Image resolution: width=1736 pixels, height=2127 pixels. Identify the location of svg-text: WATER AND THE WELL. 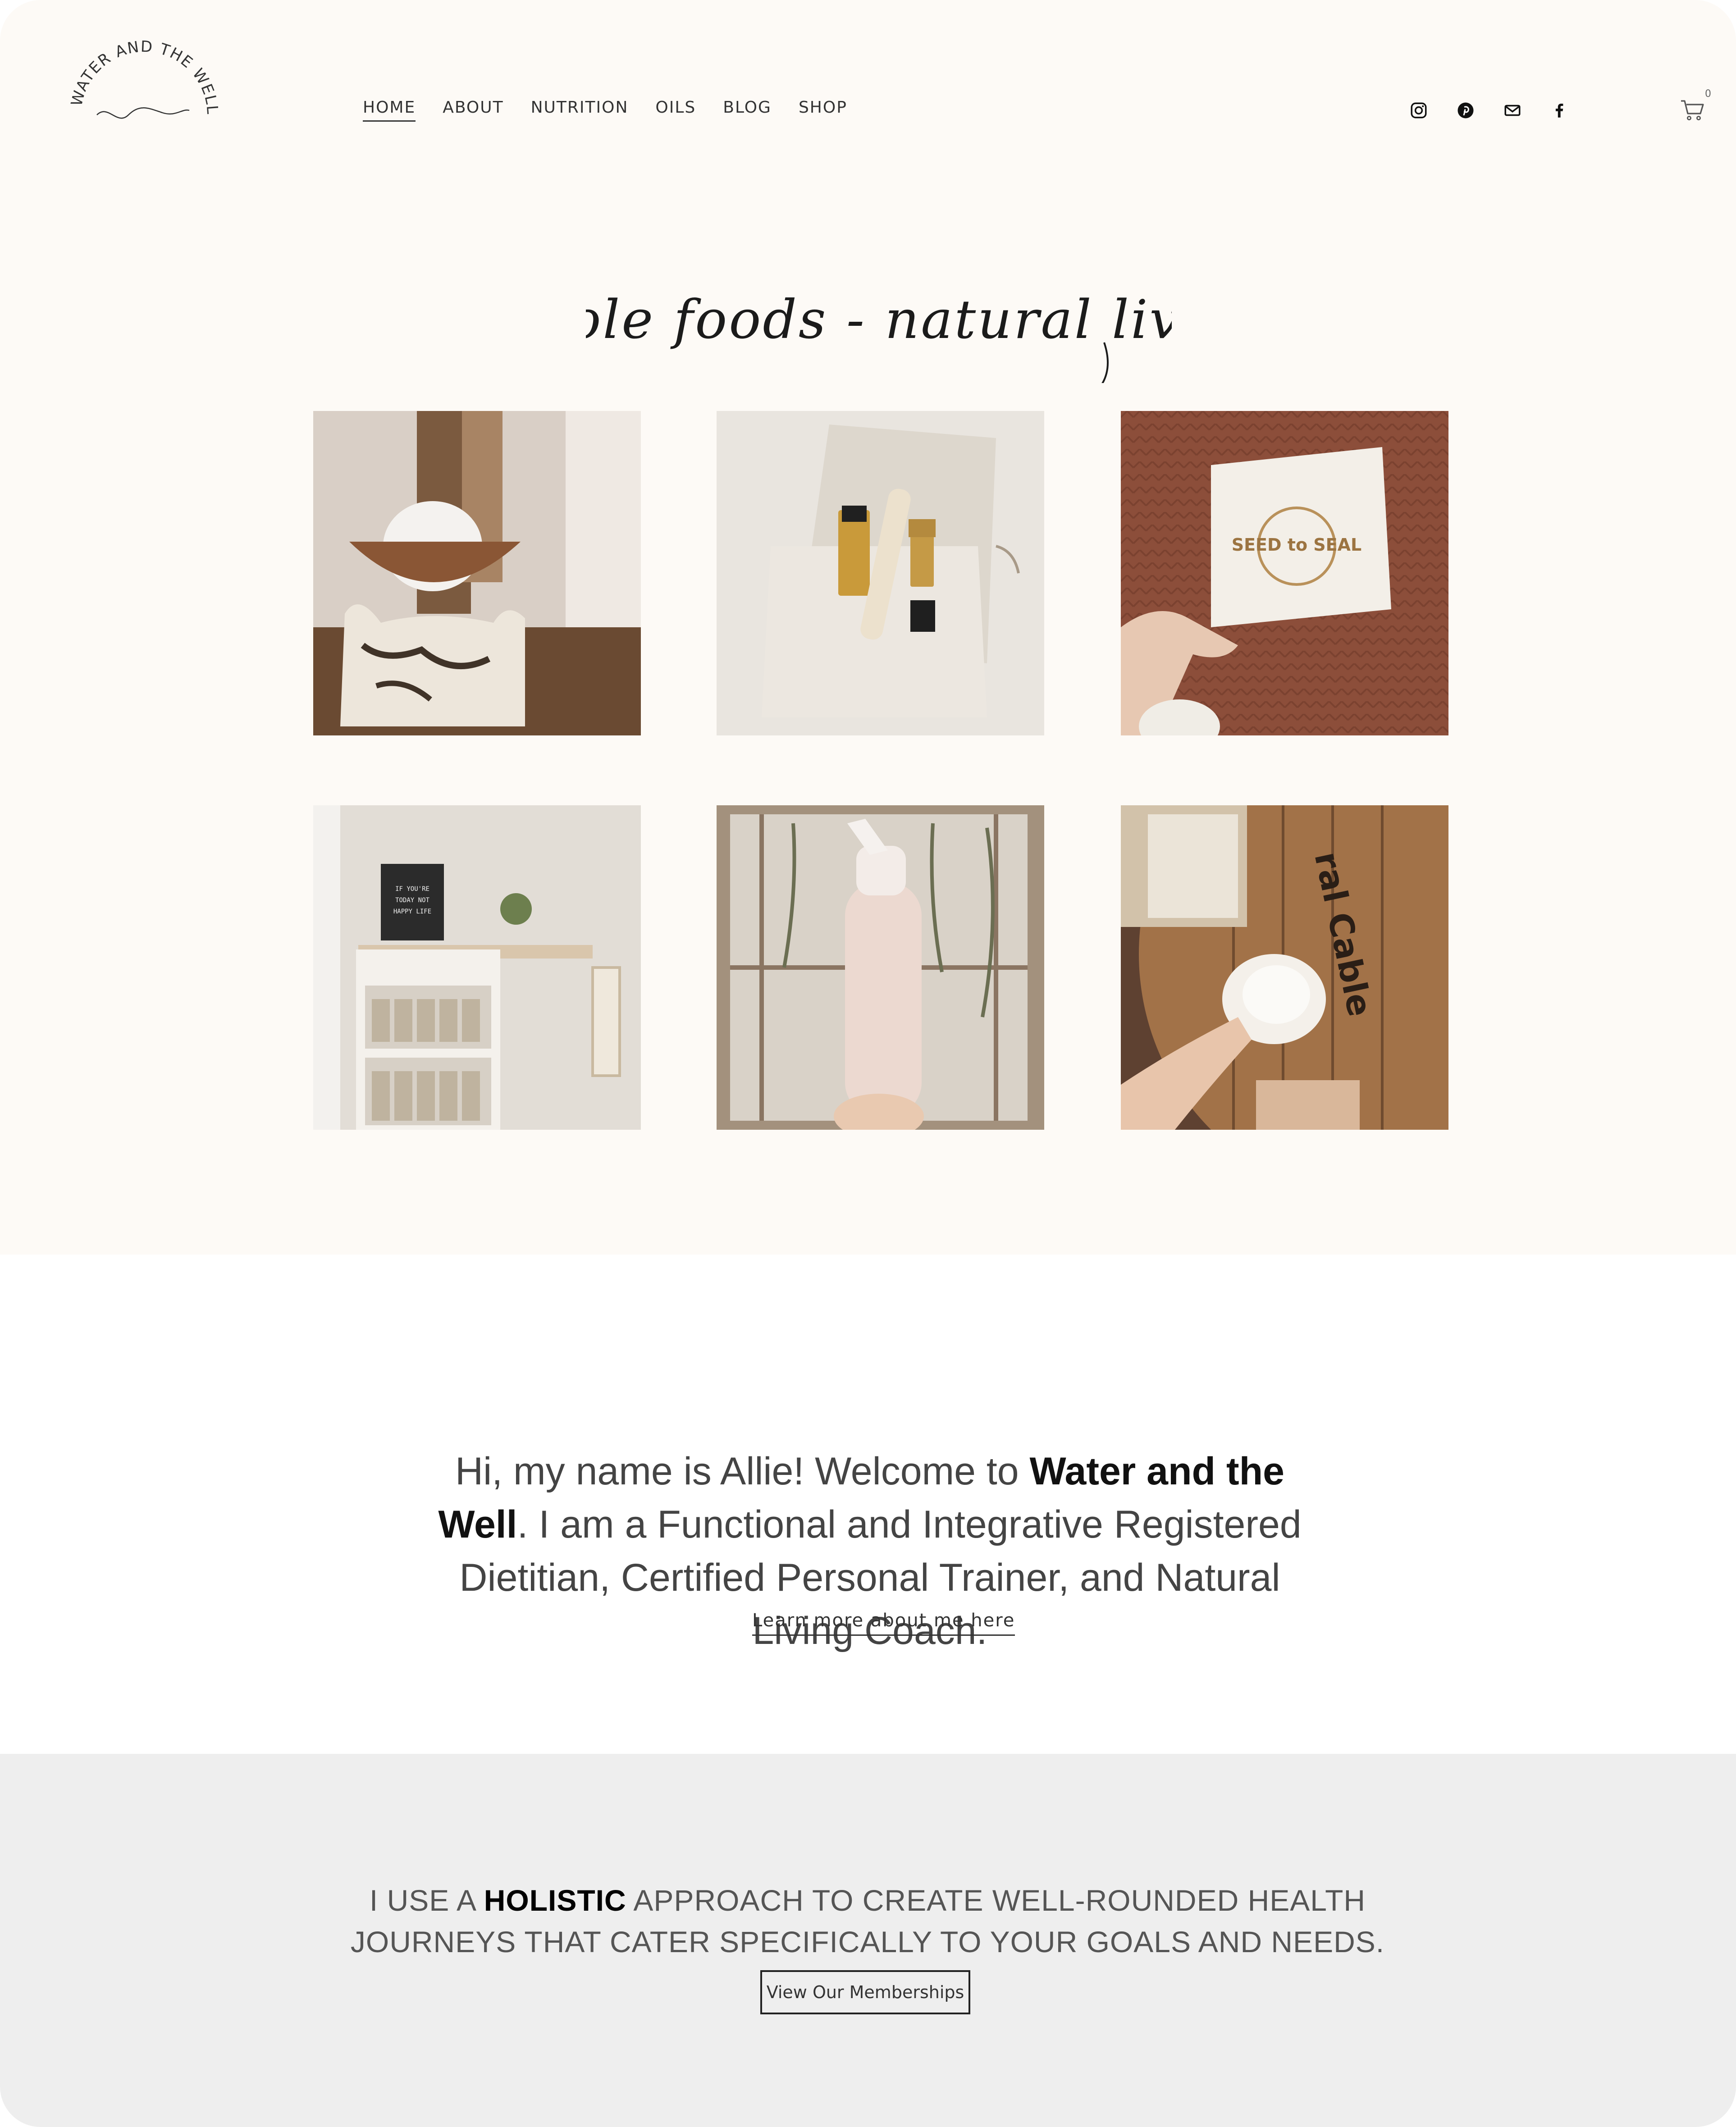
(144, 76).